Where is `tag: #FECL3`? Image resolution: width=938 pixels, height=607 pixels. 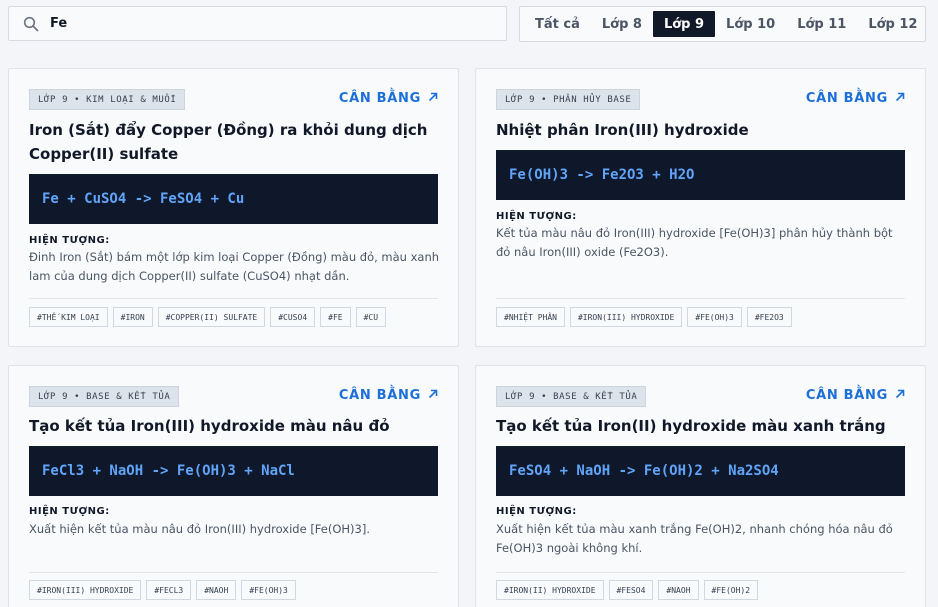
tag: #FECL3 is located at coordinates (169, 590).